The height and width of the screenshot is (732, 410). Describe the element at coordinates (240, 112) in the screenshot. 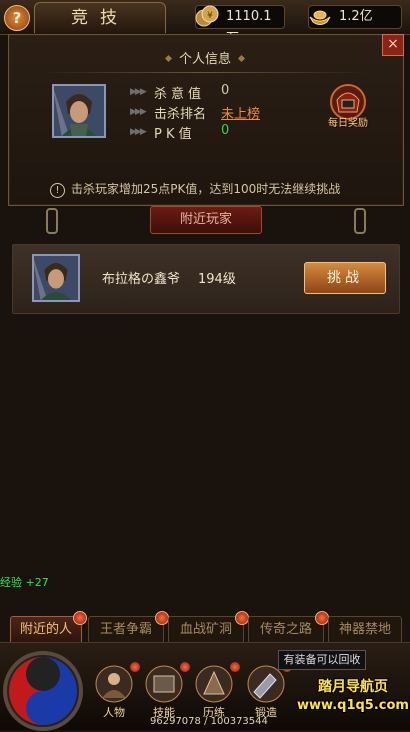

I see `stat-value-kill-rank: 未上榜` at that location.